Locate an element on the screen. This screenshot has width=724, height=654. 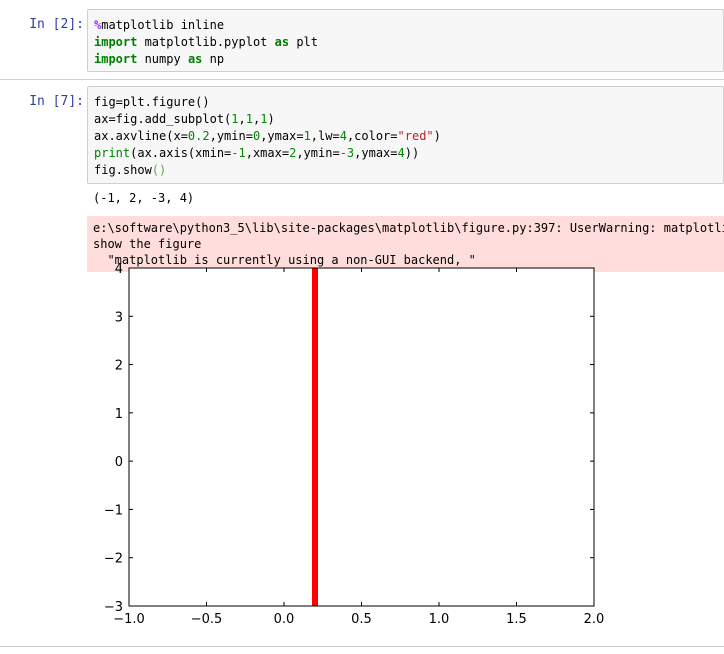
y-tick-label: 3 is located at coordinates (119, 317).